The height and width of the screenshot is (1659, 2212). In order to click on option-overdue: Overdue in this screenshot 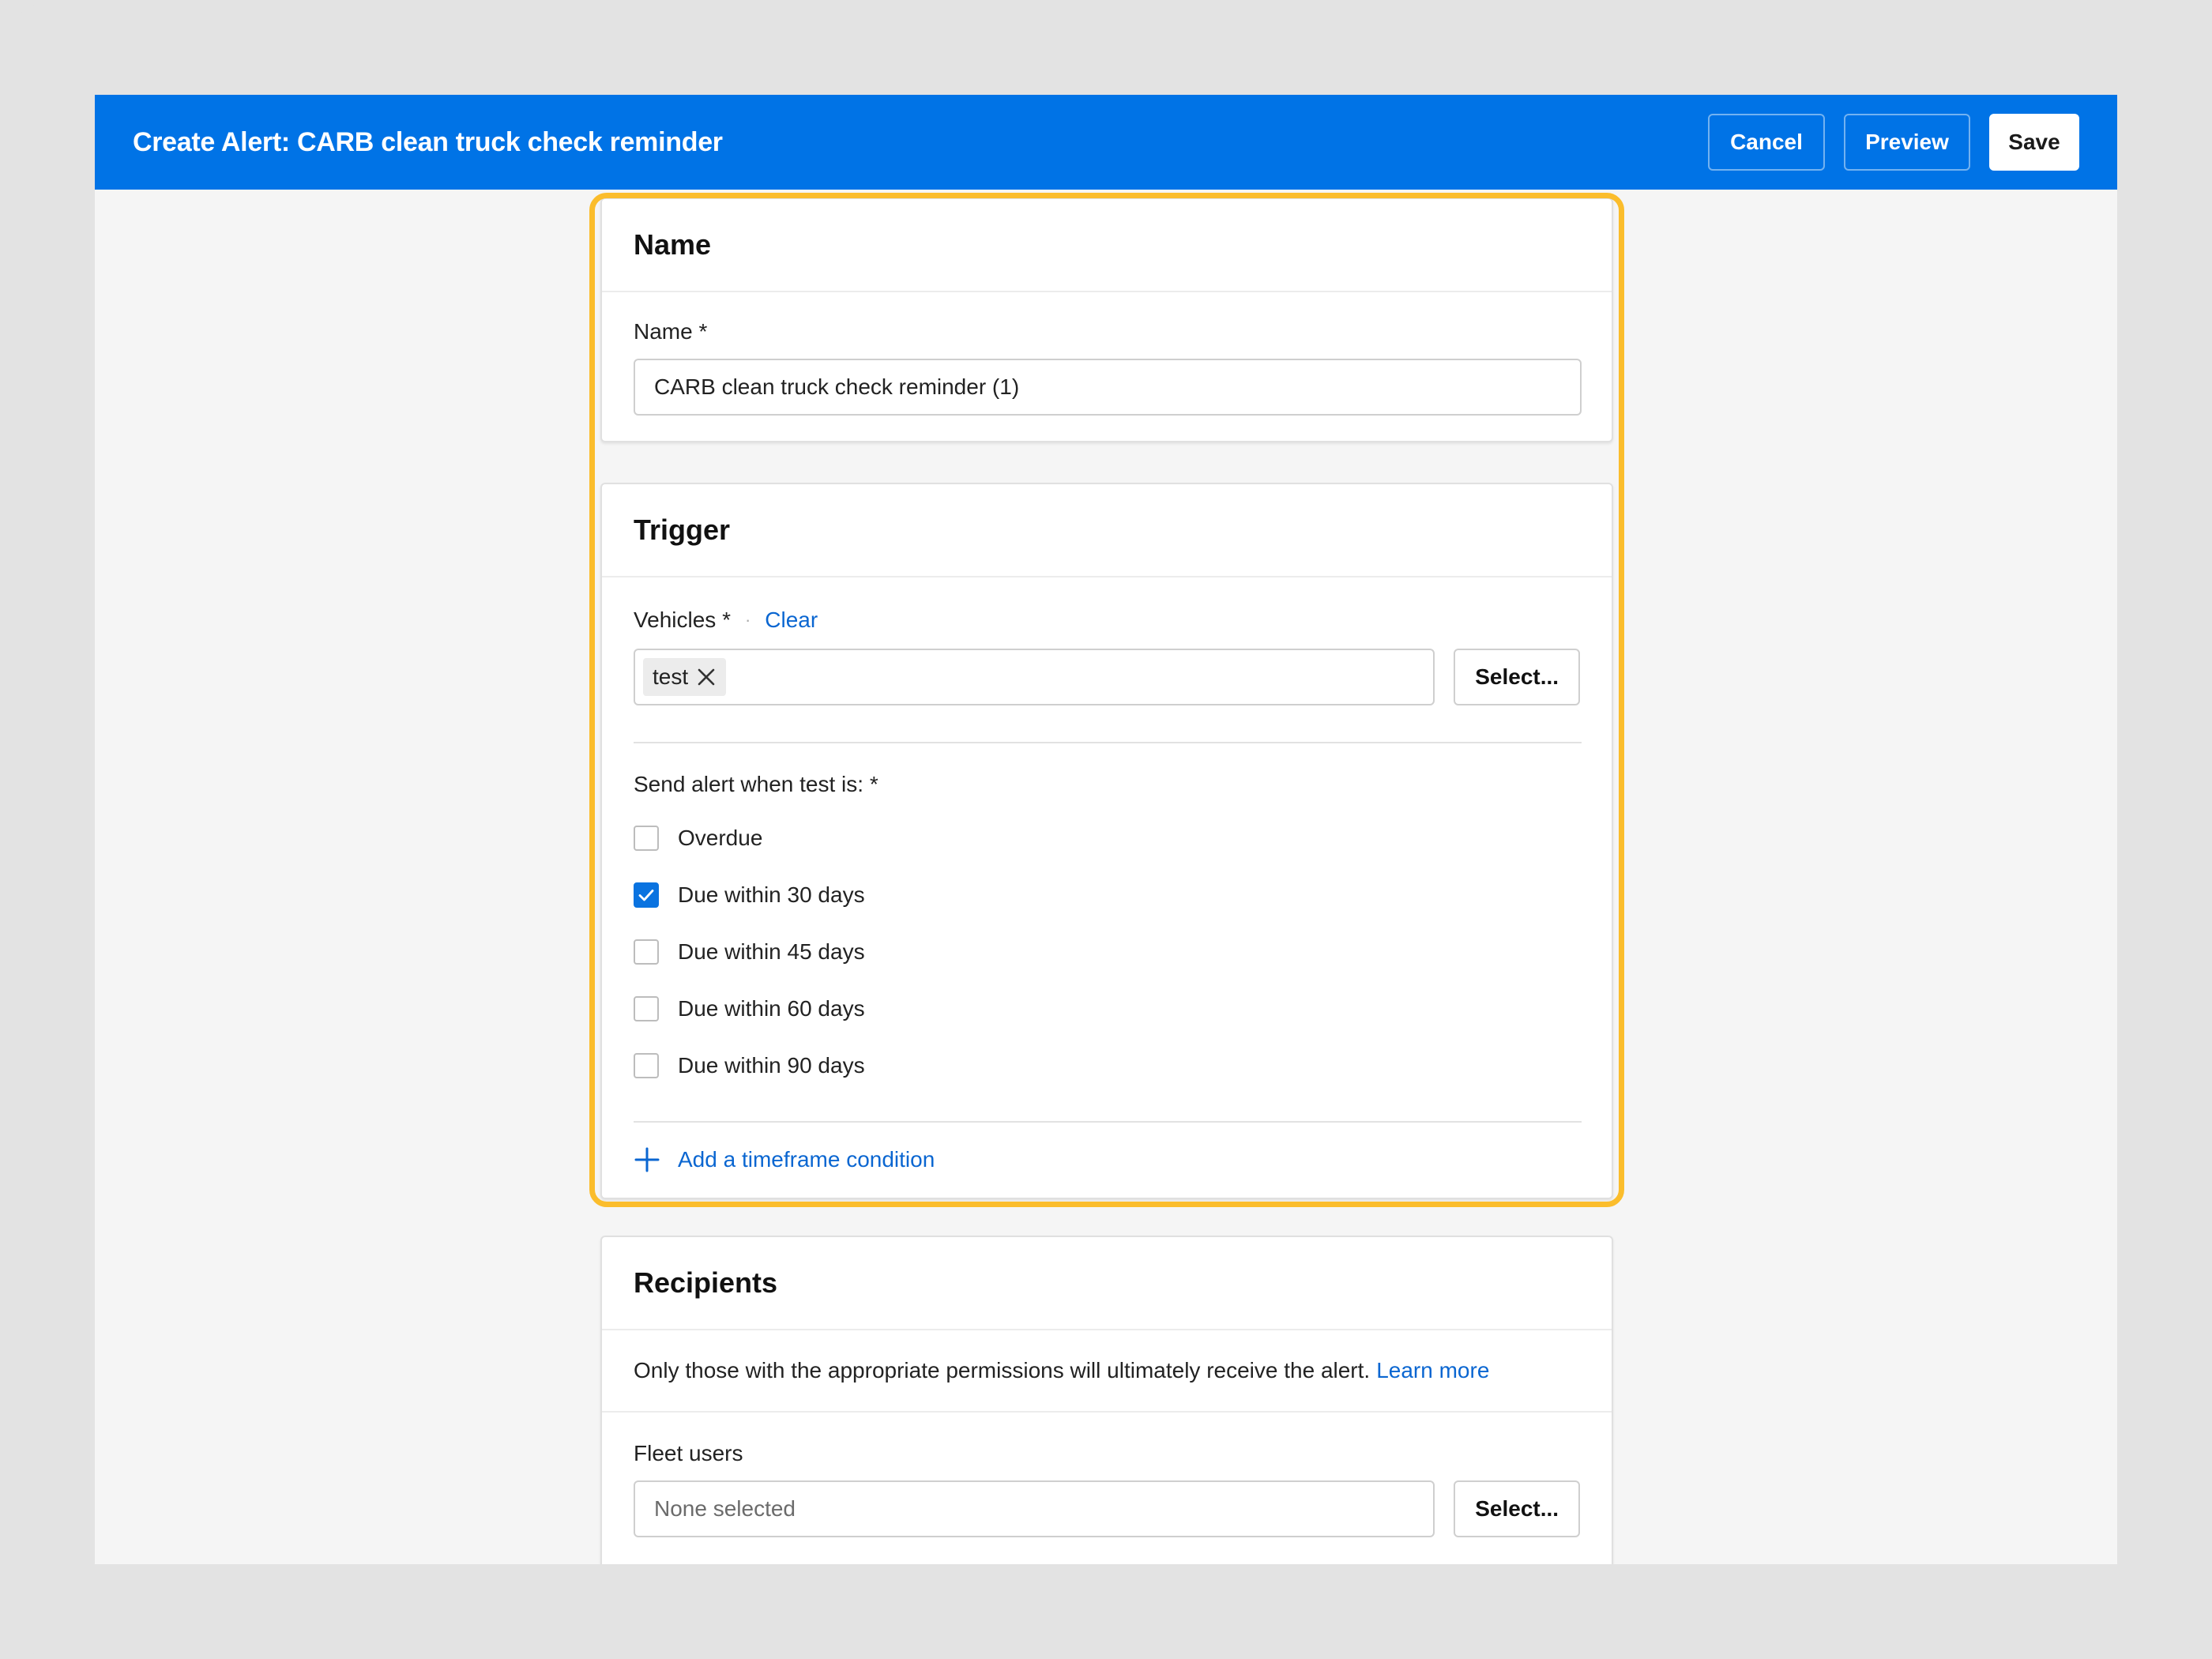, I will do `click(1107, 838)`.